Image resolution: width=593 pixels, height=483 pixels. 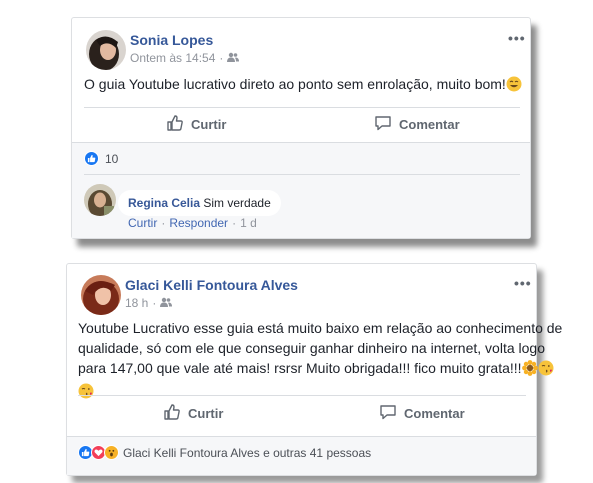 What do you see at coordinates (91, 158) in the screenshot?
I see `like-reaction-icon` at bounding box center [91, 158].